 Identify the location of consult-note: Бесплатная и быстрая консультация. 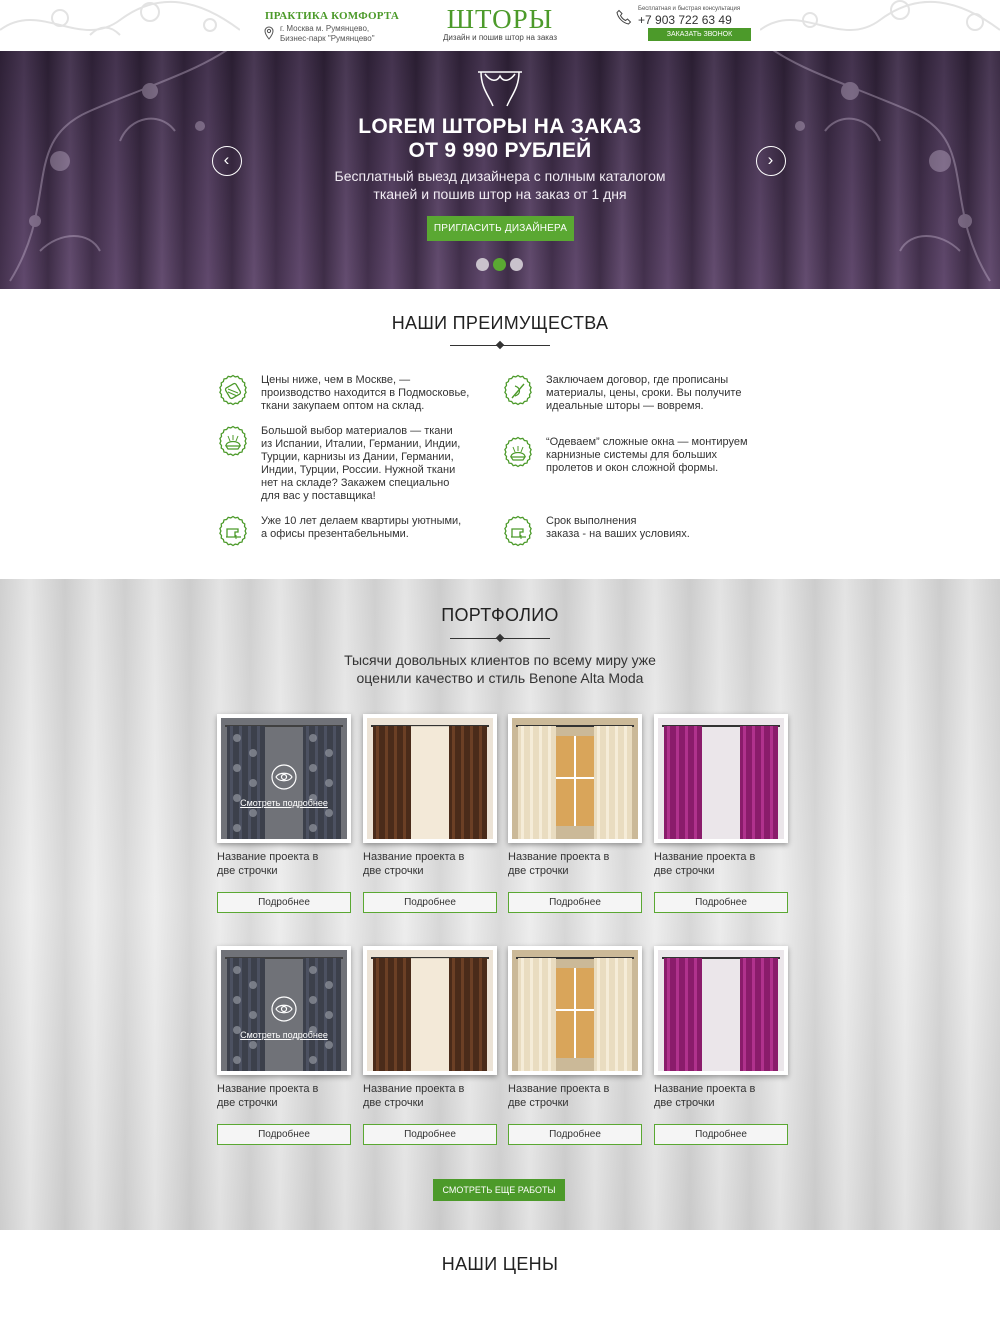
(689, 9).